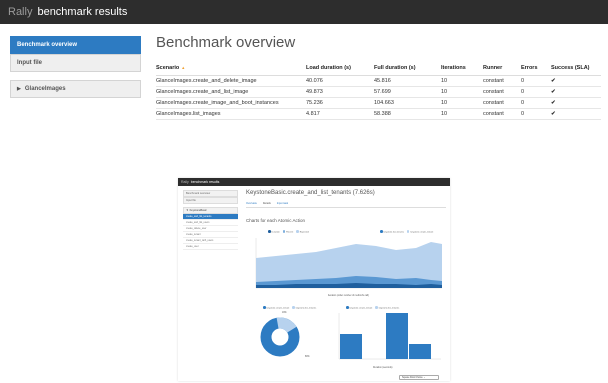 The height and width of the screenshot is (383, 608). I want to click on load-duration-cell: 40.076, so click(340, 81).